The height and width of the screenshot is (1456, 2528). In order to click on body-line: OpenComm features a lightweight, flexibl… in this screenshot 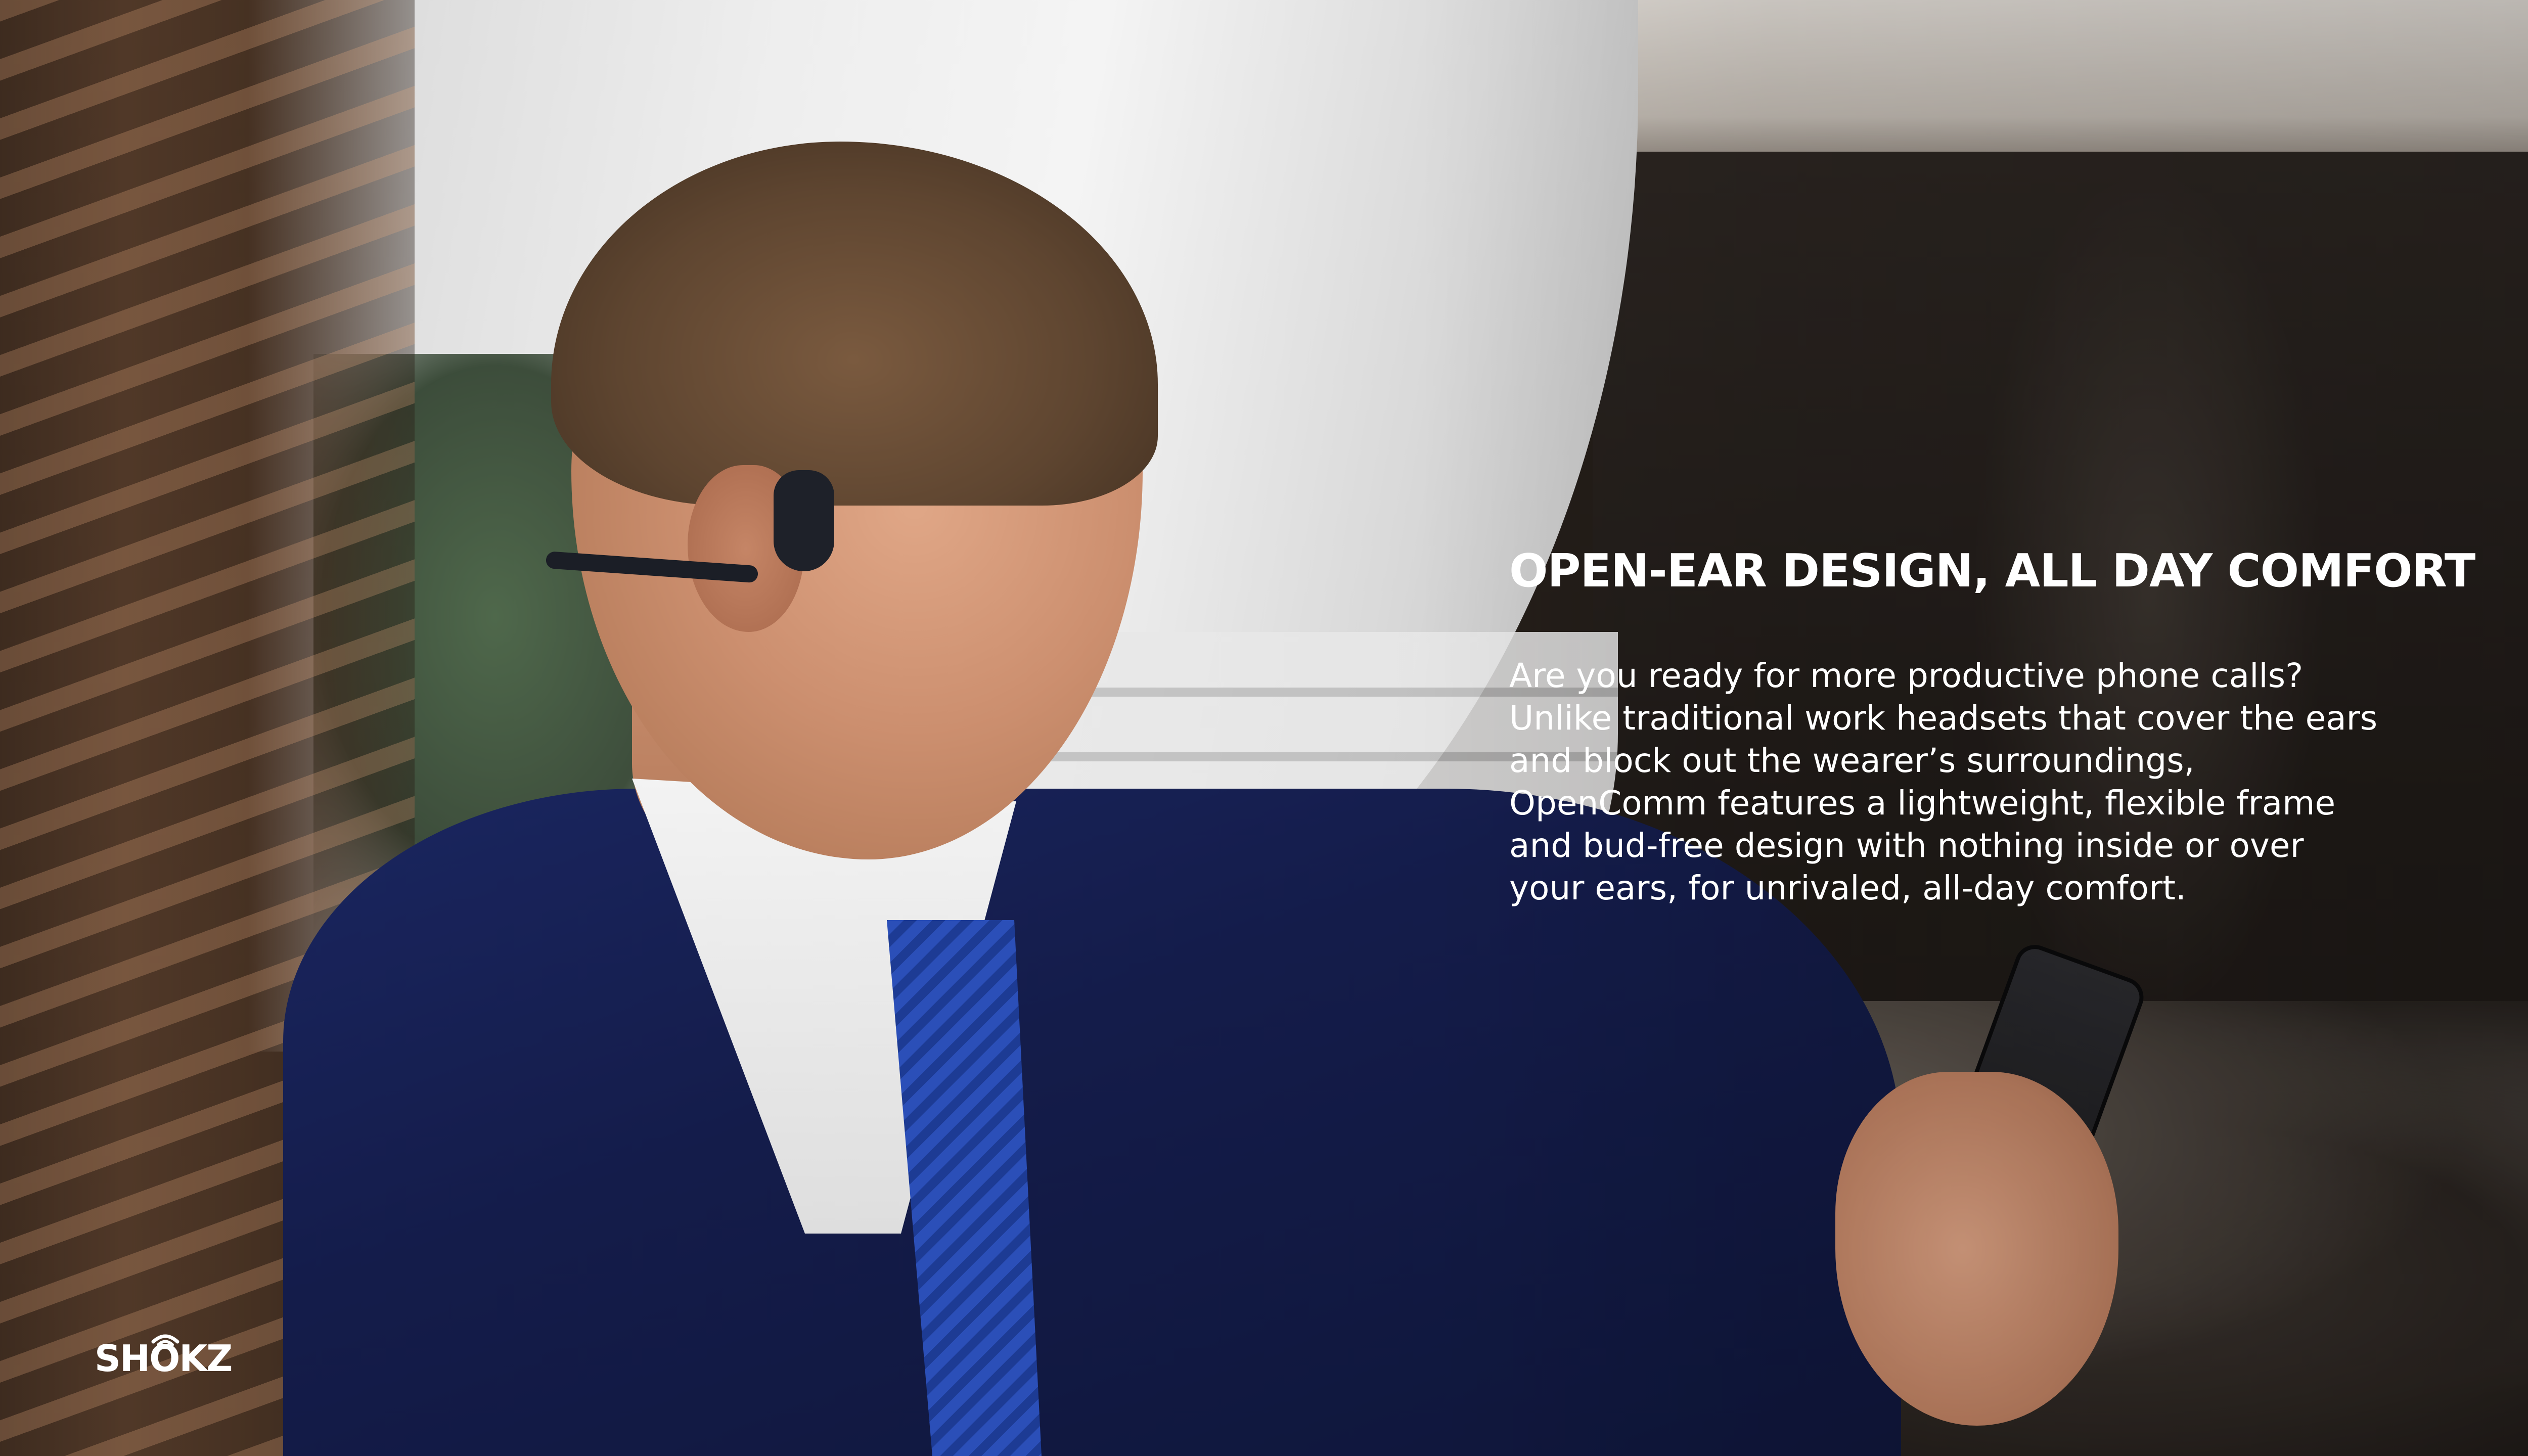, I will do `click(1923, 803)`.